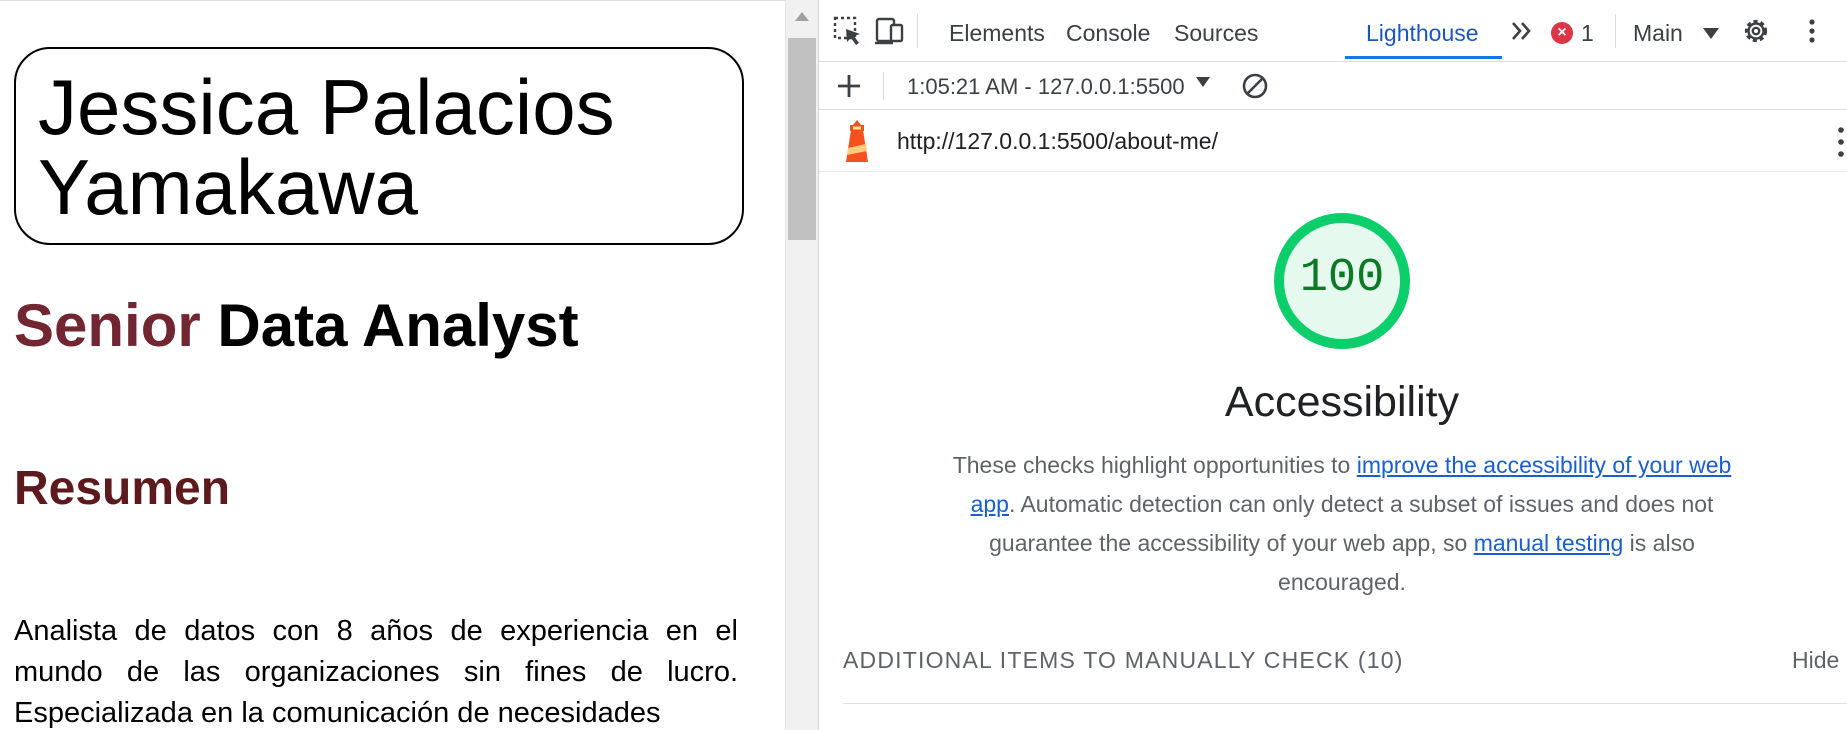  Describe the element at coordinates (1333, 86) in the screenshot. I see `lighthouse-report-bar: 1:05:21 AM - 127.0.0.1:5500` at that location.